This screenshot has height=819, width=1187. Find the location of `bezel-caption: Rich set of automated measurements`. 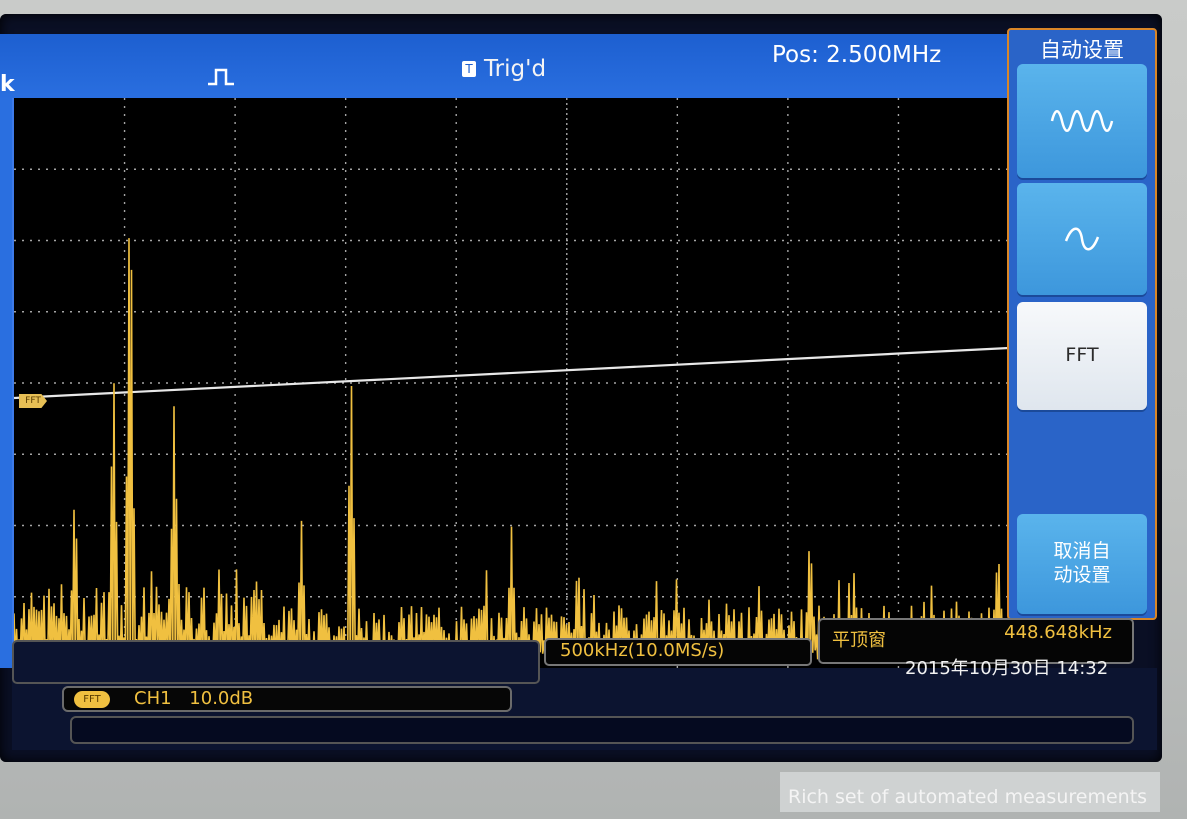

bezel-caption: Rich set of automated measurements is located at coordinates (970, 792).